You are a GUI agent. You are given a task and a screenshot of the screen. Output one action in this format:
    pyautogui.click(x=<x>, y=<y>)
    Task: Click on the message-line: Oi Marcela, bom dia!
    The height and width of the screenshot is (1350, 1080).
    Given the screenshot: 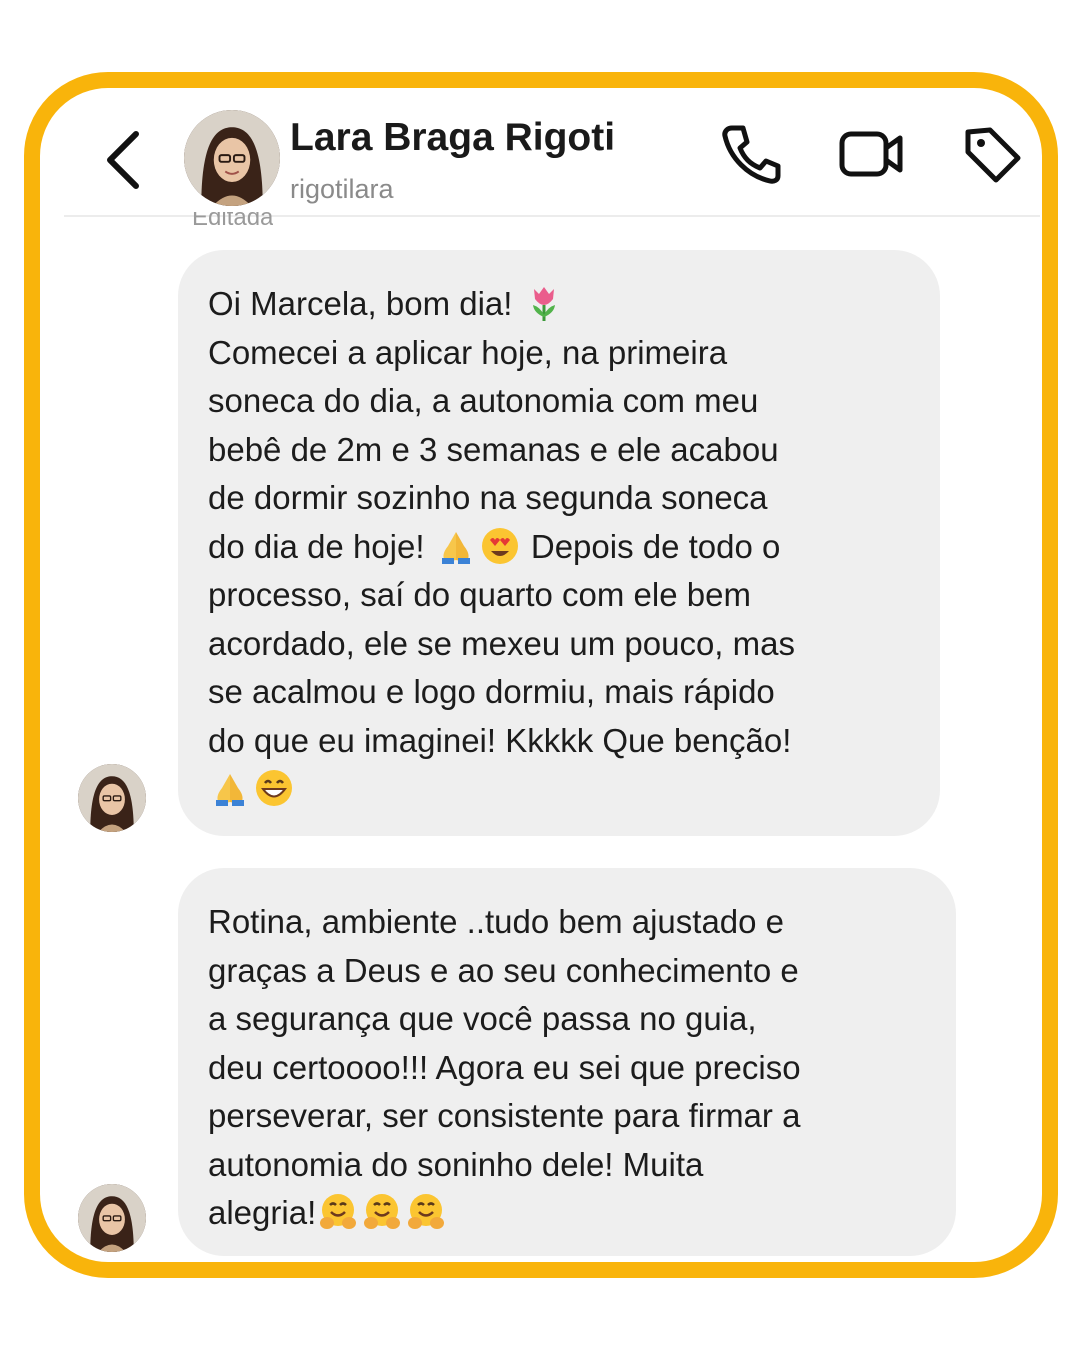 What is the action you would take?
    pyautogui.click(x=564, y=304)
    